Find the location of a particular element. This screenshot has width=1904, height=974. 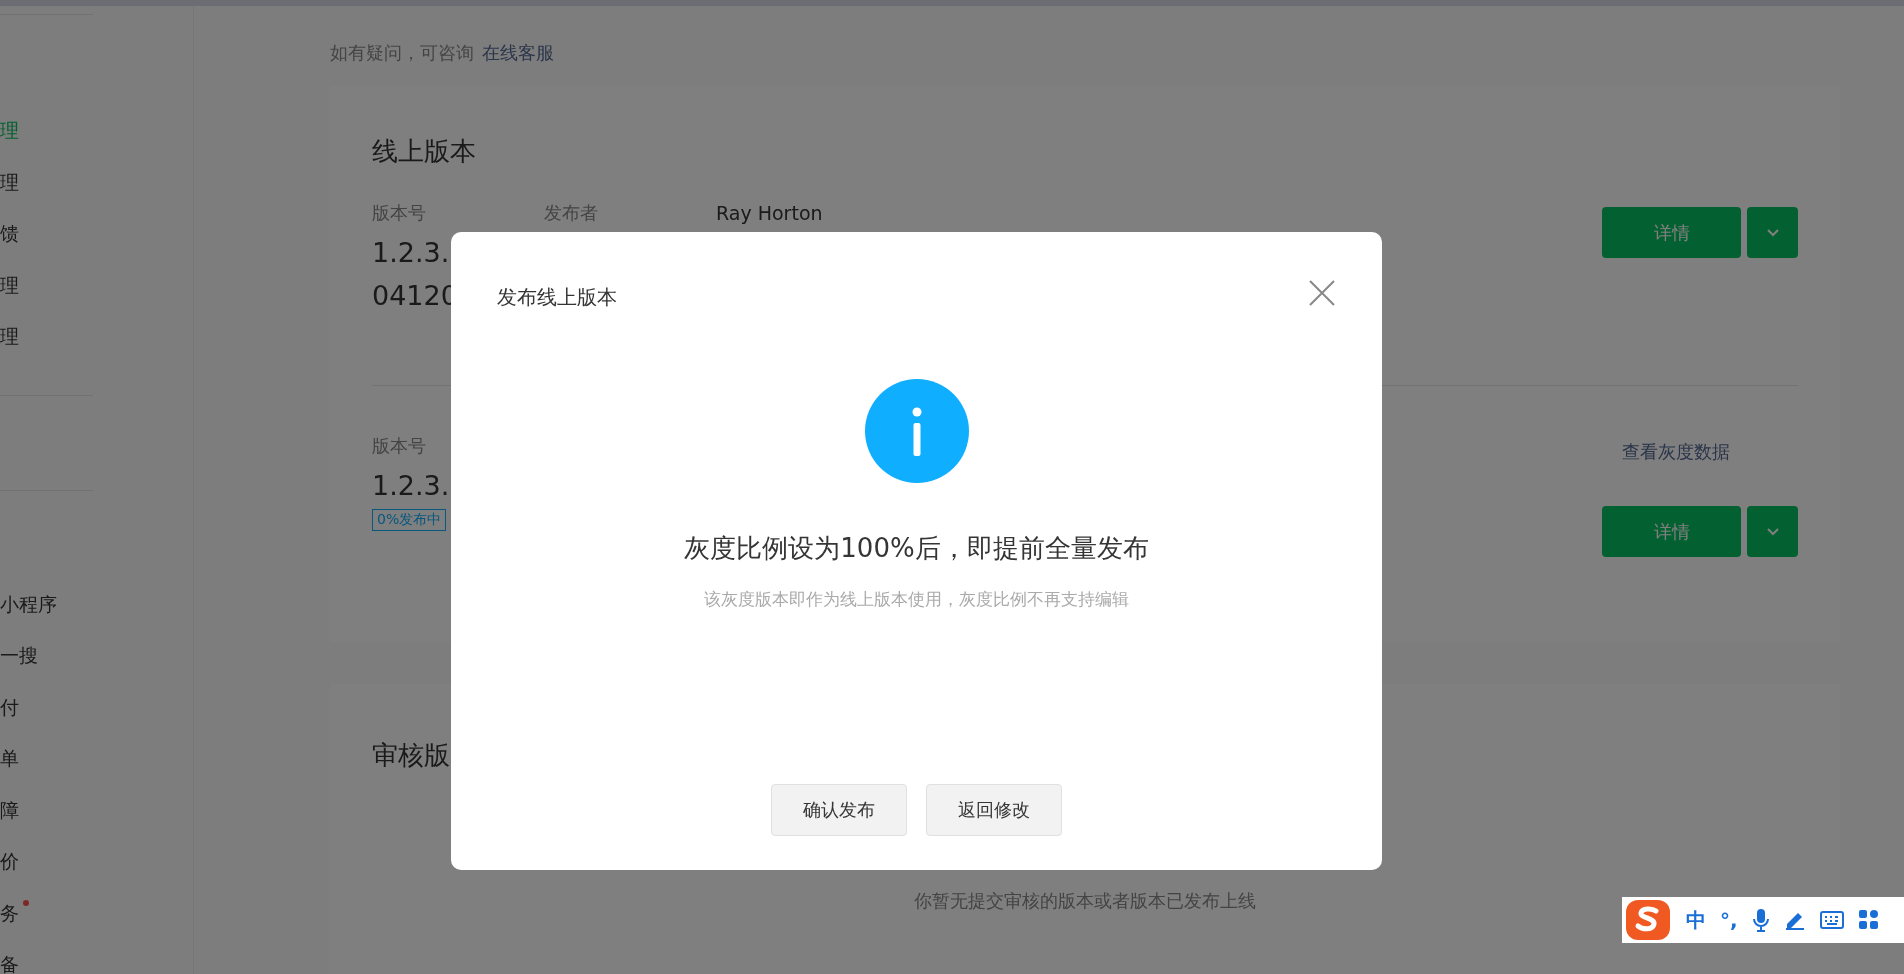

sidebar-item: 一搜 is located at coordinates (19, 655).